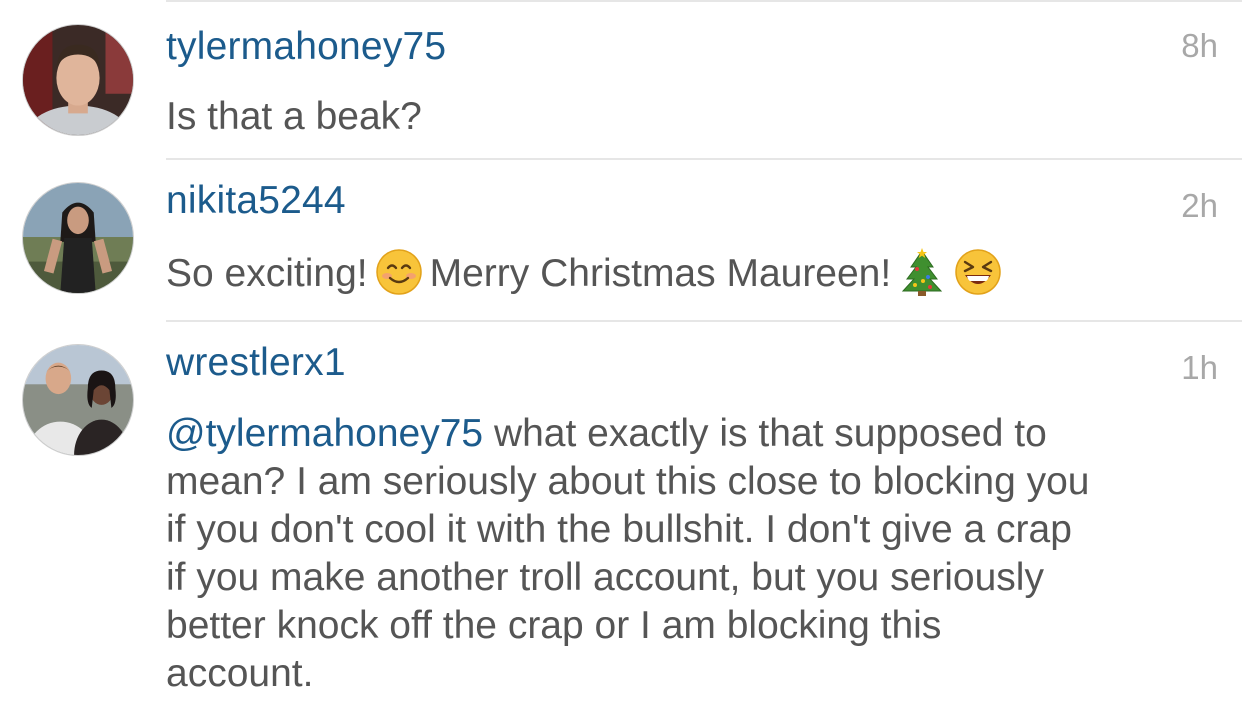  Describe the element at coordinates (660, 273) in the screenshot. I see `comment-text-part: Merry Christmas Maureen!` at that location.